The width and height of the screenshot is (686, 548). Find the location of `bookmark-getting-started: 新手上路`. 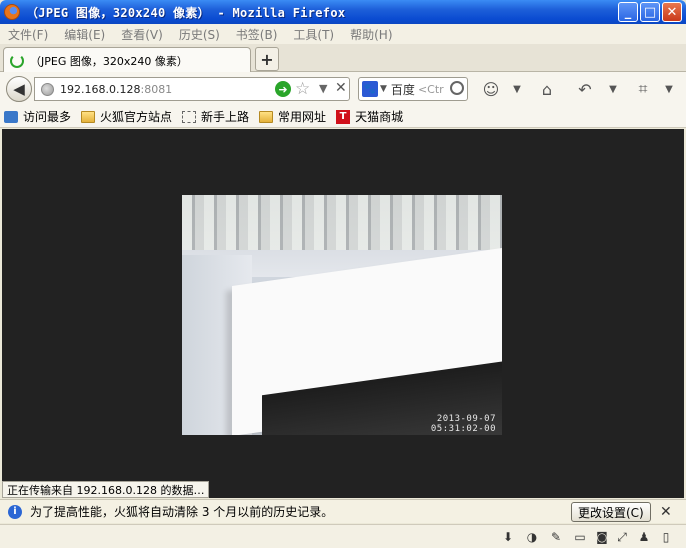

bookmark-getting-started: 新手上路 is located at coordinates (215, 116).